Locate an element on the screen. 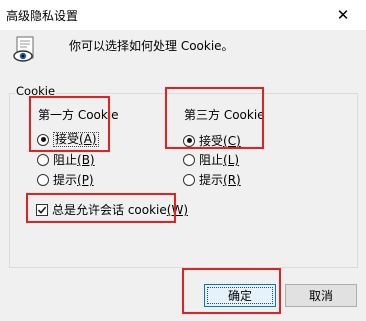 The width and height of the screenshot is (366, 321). first-party-accept-radio: 接受(A) is located at coordinates (68, 139).